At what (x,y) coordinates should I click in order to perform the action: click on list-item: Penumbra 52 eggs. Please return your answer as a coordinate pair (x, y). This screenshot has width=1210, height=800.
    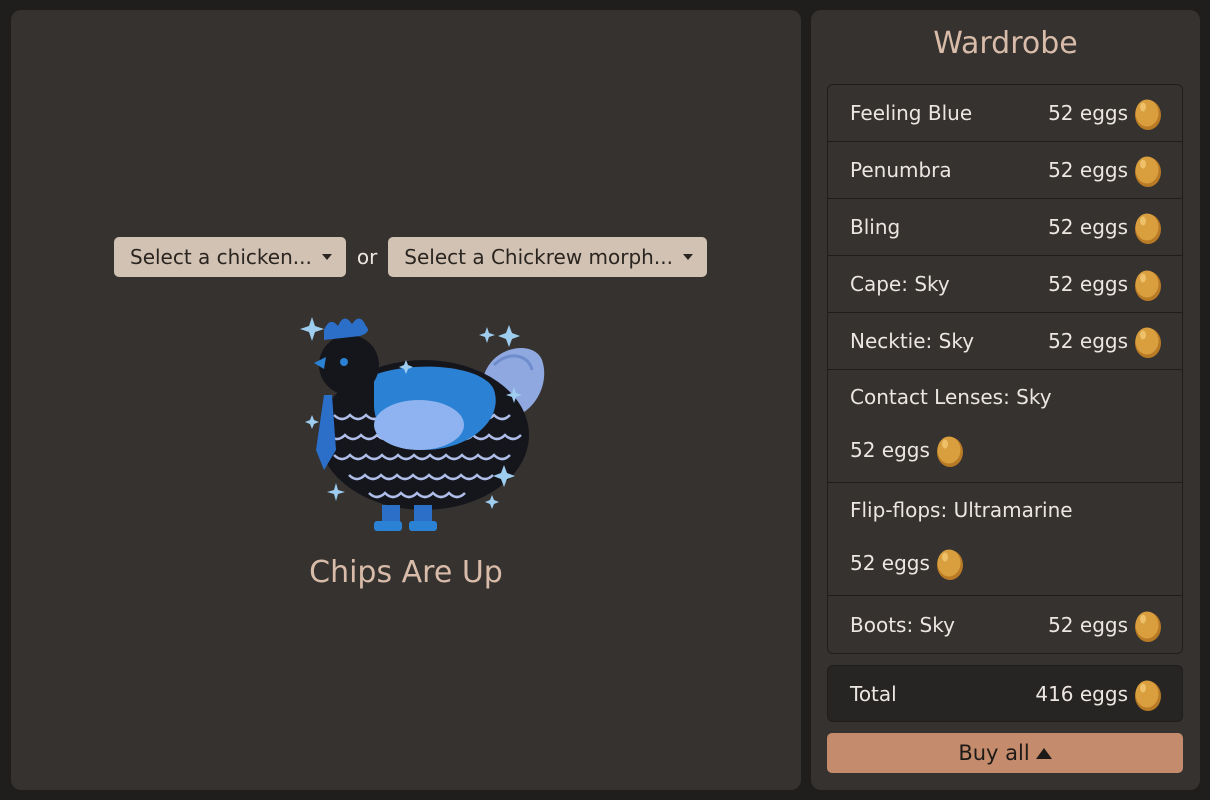
    Looking at the image, I should click on (1005, 170).